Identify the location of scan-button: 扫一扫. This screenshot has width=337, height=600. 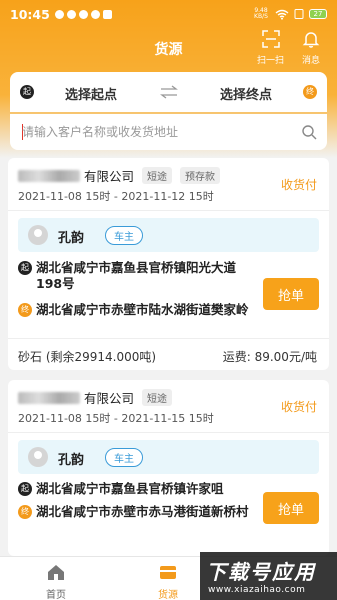
(270, 48).